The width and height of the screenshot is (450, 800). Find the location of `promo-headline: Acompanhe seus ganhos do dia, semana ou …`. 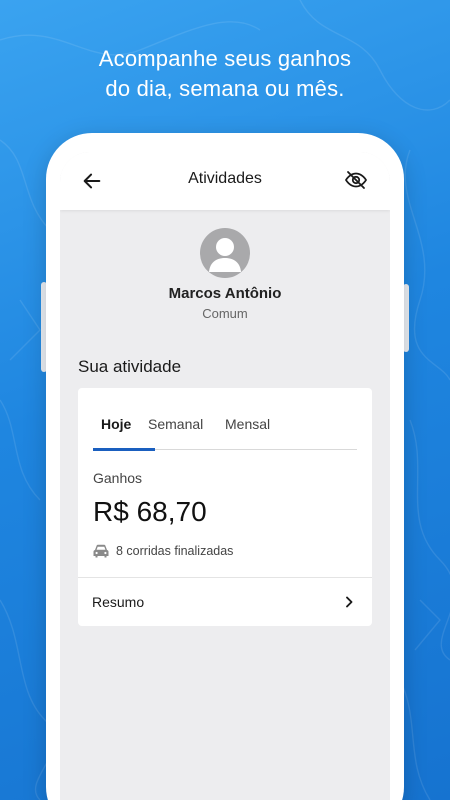

promo-headline: Acompanhe seus ganhos do dia, semana ou … is located at coordinates (225, 74).